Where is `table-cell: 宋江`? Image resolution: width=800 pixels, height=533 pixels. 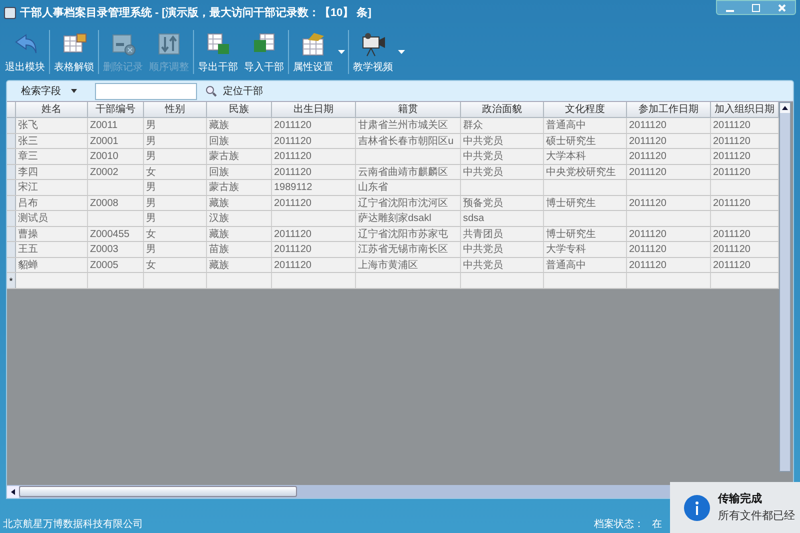
table-cell: 宋江 is located at coordinates (52, 187).